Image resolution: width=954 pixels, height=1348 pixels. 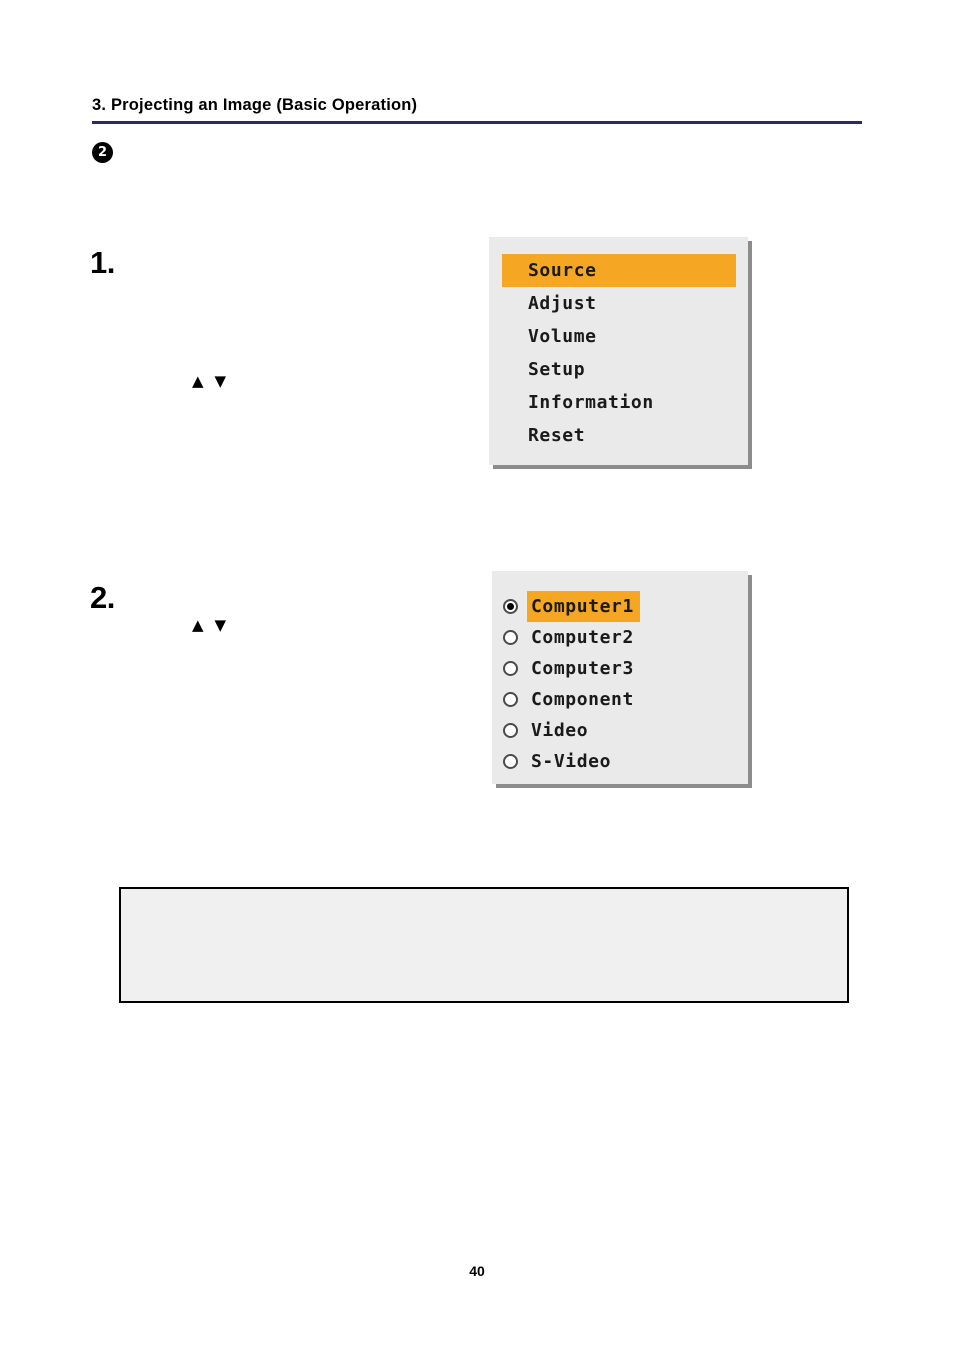 I want to click on step-1-updown-arrow-icon: ▲▼, so click(x=215, y=381).